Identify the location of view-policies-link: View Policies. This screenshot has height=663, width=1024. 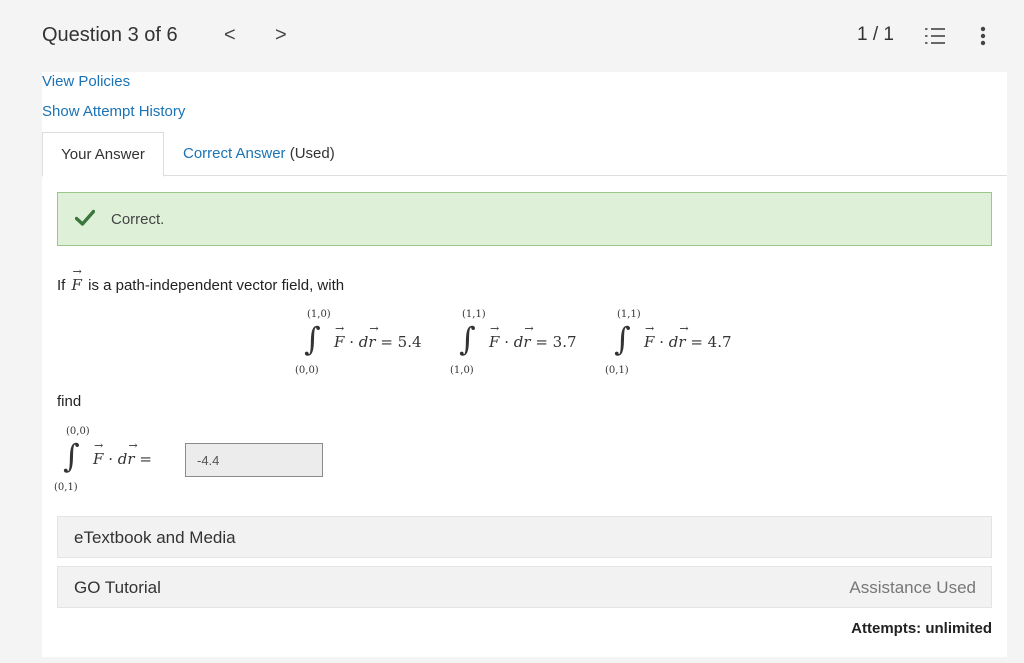
(86, 81).